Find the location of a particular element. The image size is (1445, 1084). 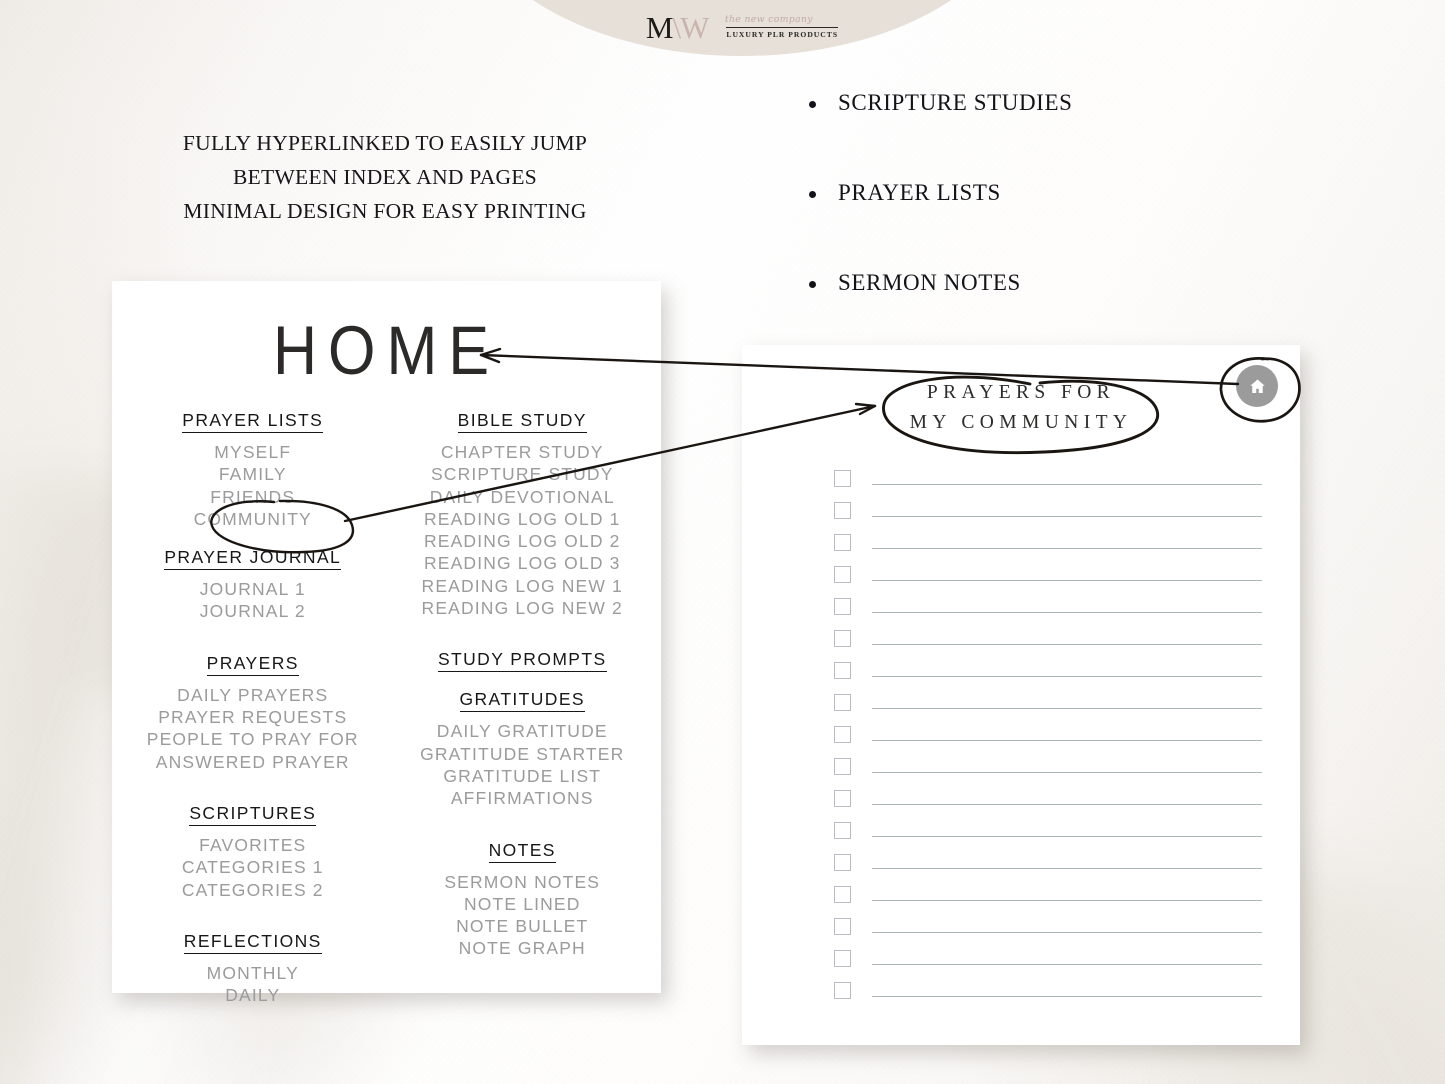

index-section-items: FAVORITES CATEGORIES 1 CATEGORIES 2 is located at coordinates (253, 867).